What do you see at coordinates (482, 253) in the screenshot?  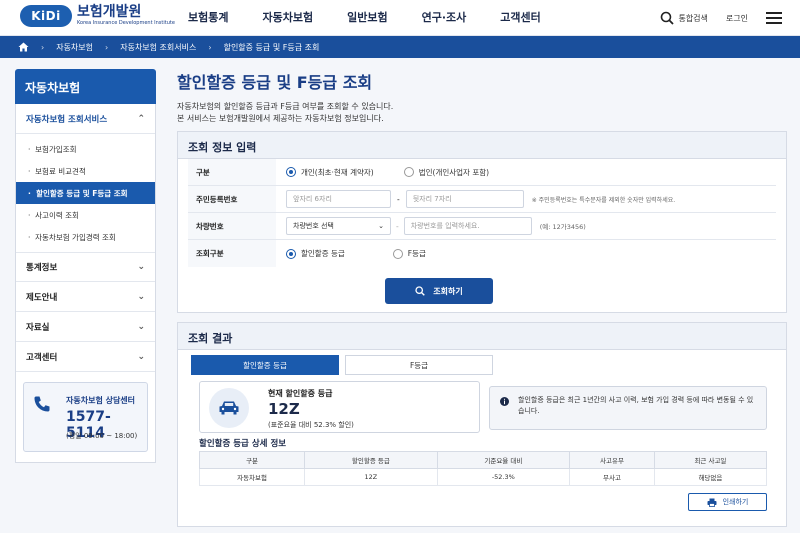 I see `form-row-query-type: 조회구분 할인할증 등급 F등급` at bounding box center [482, 253].